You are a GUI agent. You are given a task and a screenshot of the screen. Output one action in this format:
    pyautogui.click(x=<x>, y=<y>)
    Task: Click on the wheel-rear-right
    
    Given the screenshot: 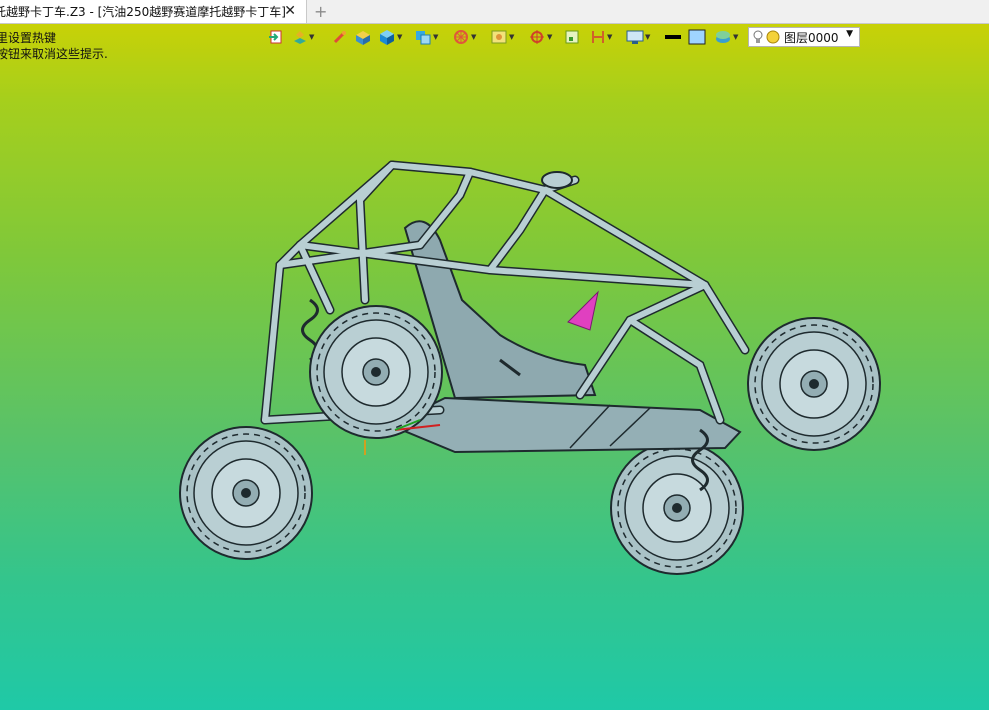 What is the action you would take?
    pyautogui.click(x=376, y=372)
    